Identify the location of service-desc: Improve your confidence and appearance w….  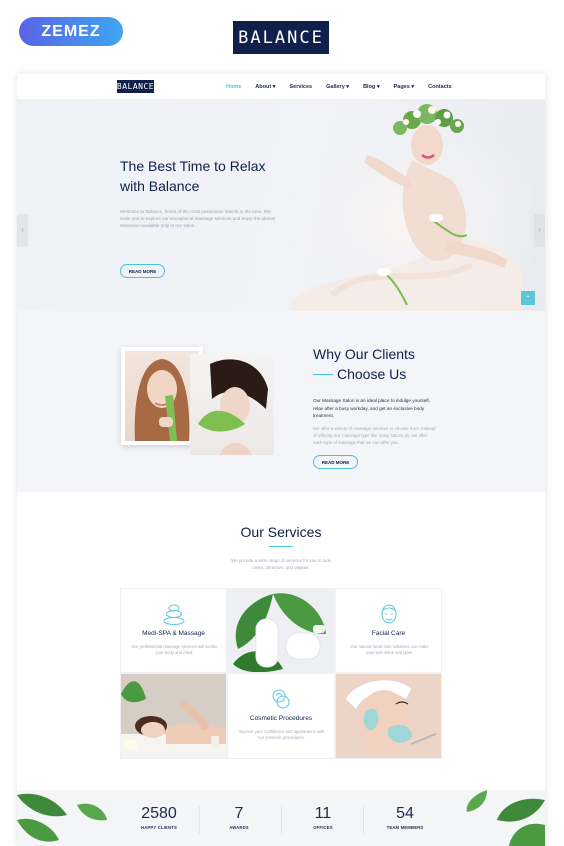
(281, 735).